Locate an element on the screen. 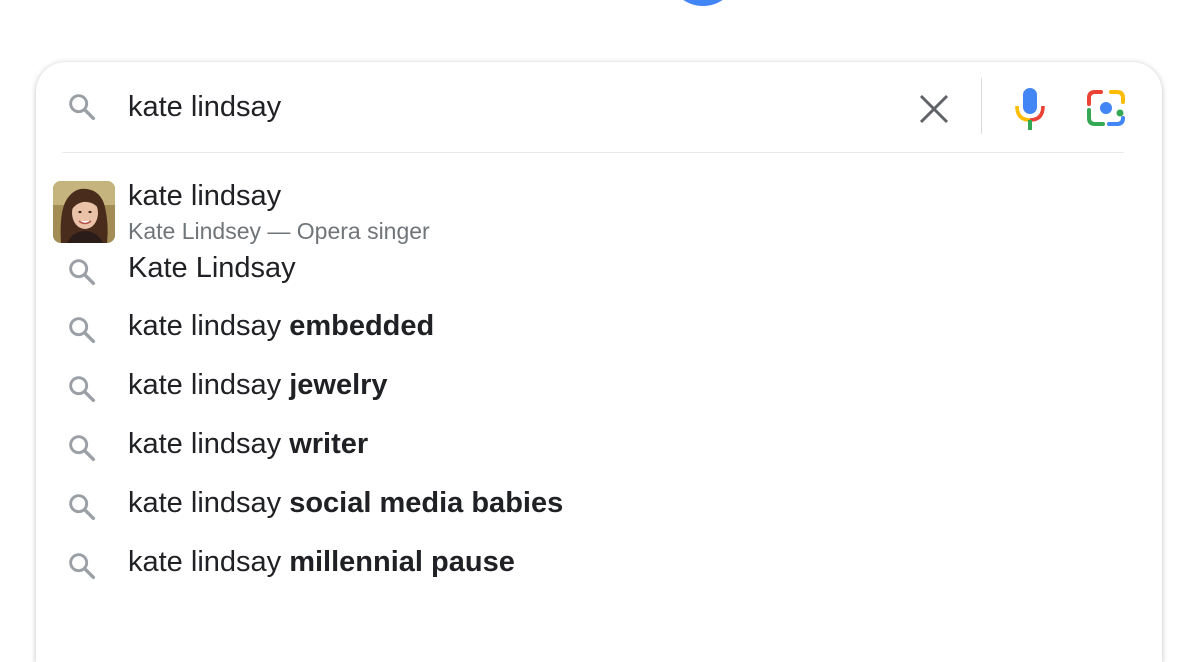 This screenshot has height=662, width=1200. microphone-icon is located at coordinates (1030, 109).